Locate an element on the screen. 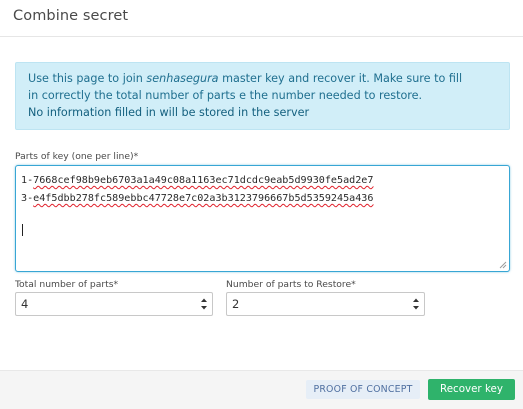 The image size is (523, 409). restore-parts-value: 2 is located at coordinates (236, 304).